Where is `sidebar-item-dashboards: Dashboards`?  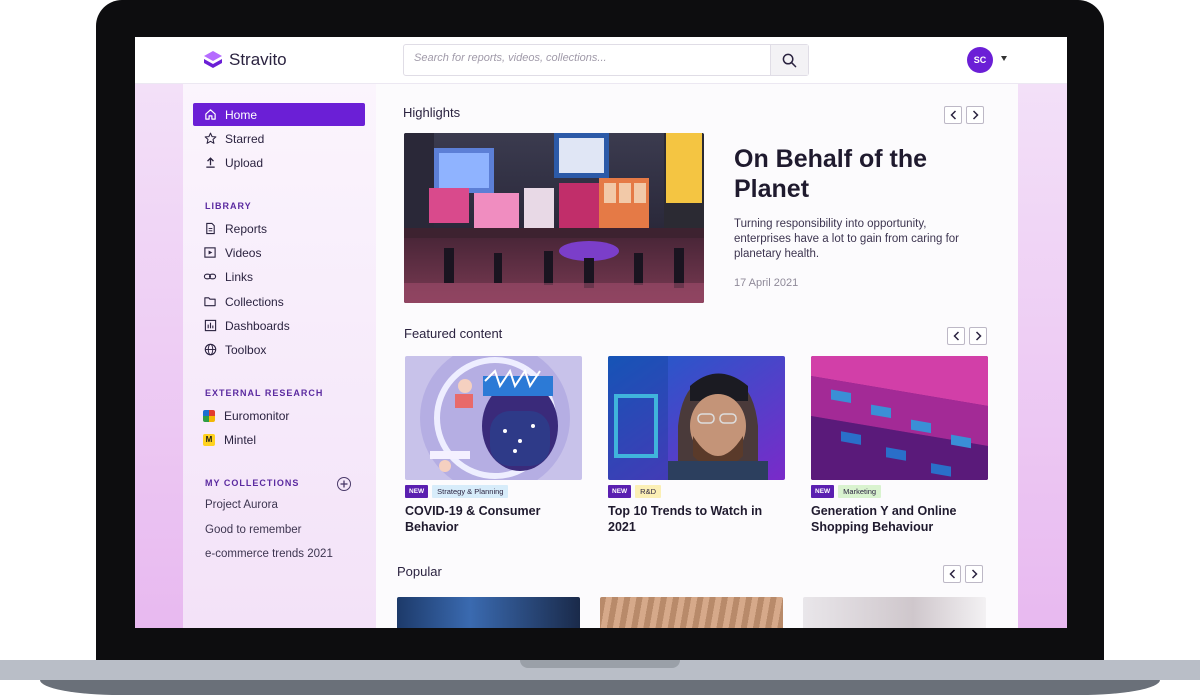
sidebar-item-dashboards: Dashboards is located at coordinates (279, 325).